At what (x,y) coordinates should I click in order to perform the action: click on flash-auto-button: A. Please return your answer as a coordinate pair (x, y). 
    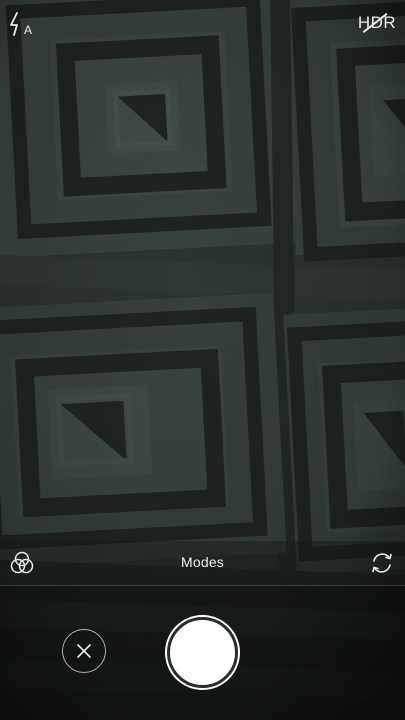
    Looking at the image, I should click on (23, 23).